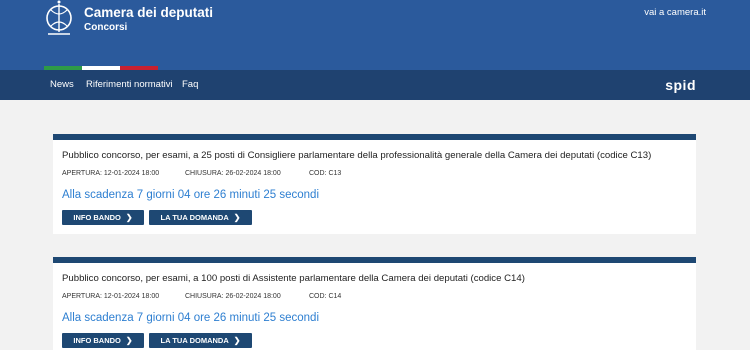 The width and height of the screenshot is (750, 350). Describe the element at coordinates (59, 20) in the screenshot. I see `camera-emblem-icon` at that location.